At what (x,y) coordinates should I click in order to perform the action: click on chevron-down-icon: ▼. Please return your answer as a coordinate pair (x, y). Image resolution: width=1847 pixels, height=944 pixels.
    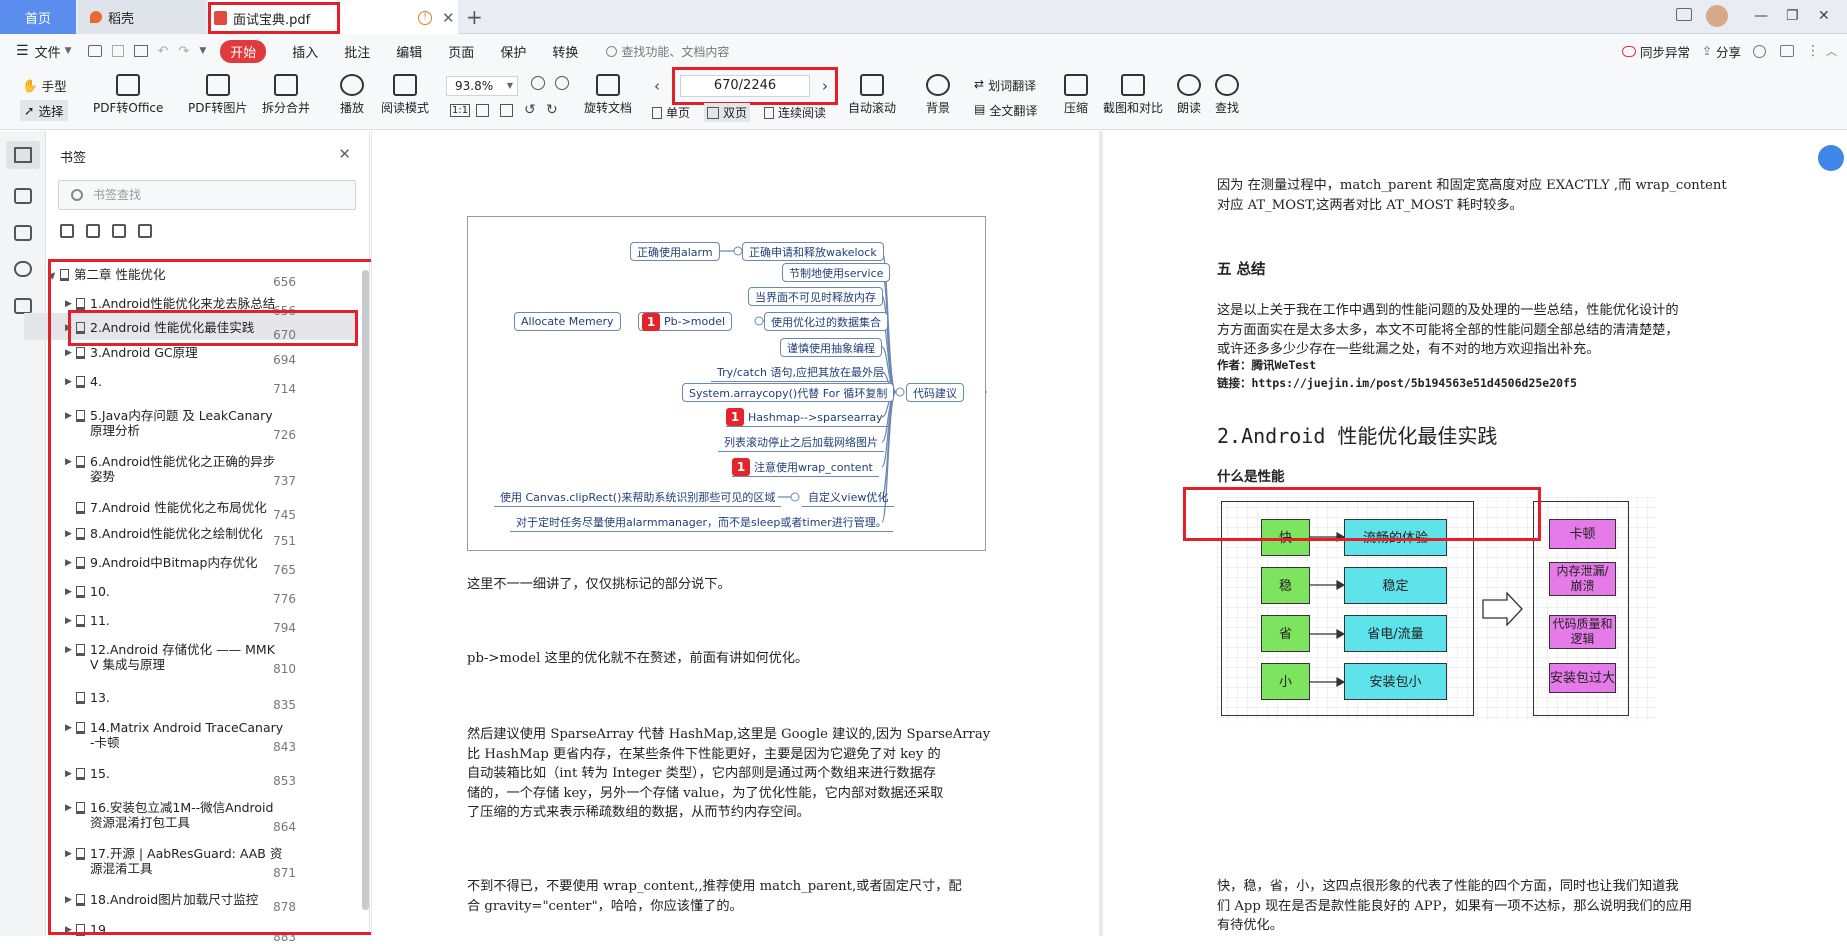
    Looking at the image, I should click on (68, 51).